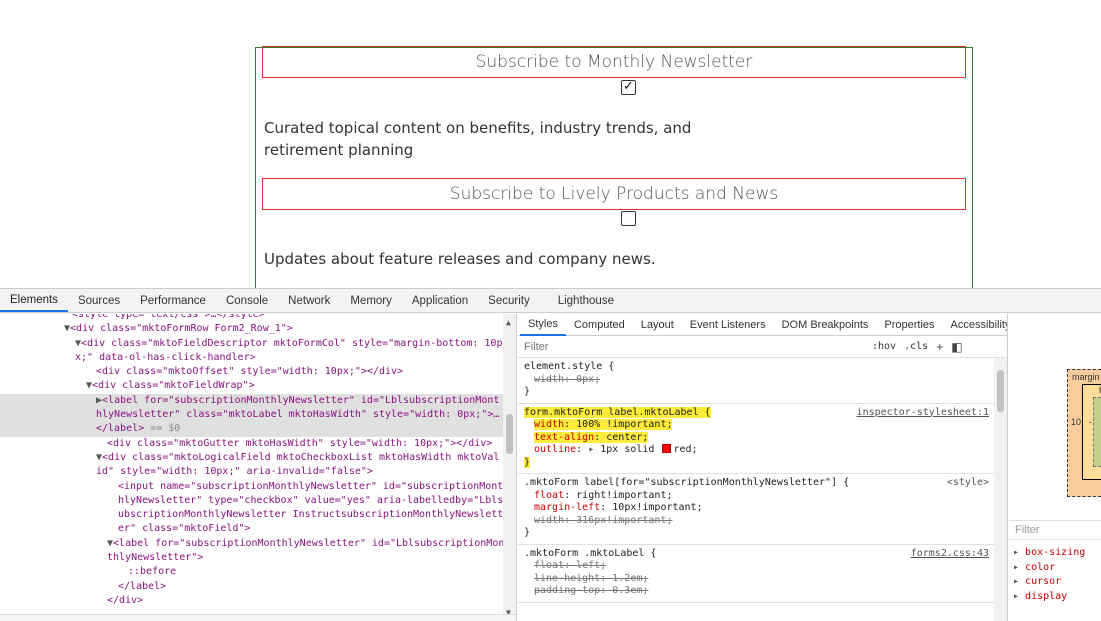 This screenshot has height=621, width=1101. Describe the element at coordinates (884, 346) in the screenshot. I see `hov-toggle-button: :hov` at that location.